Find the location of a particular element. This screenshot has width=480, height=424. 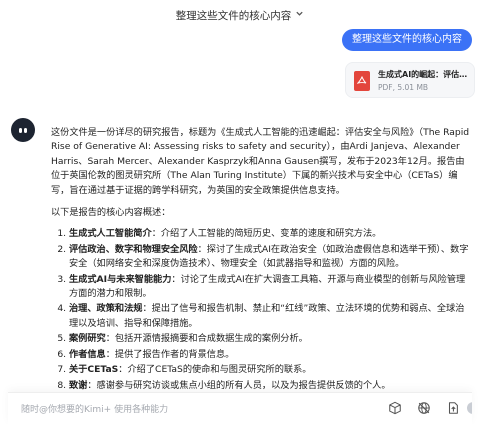

list-item-text: ：包括开源情报摘要和合成数据生成的案例分析。 is located at coordinates (206, 339).